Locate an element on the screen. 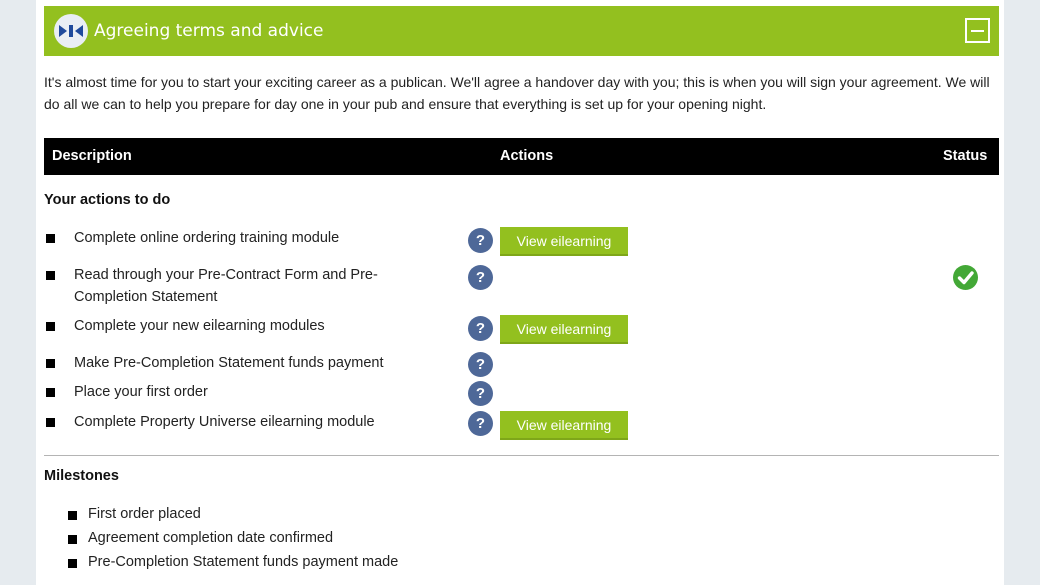 The height and width of the screenshot is (585, 1040). company-logo-icon is located at coordinates (71, 31).